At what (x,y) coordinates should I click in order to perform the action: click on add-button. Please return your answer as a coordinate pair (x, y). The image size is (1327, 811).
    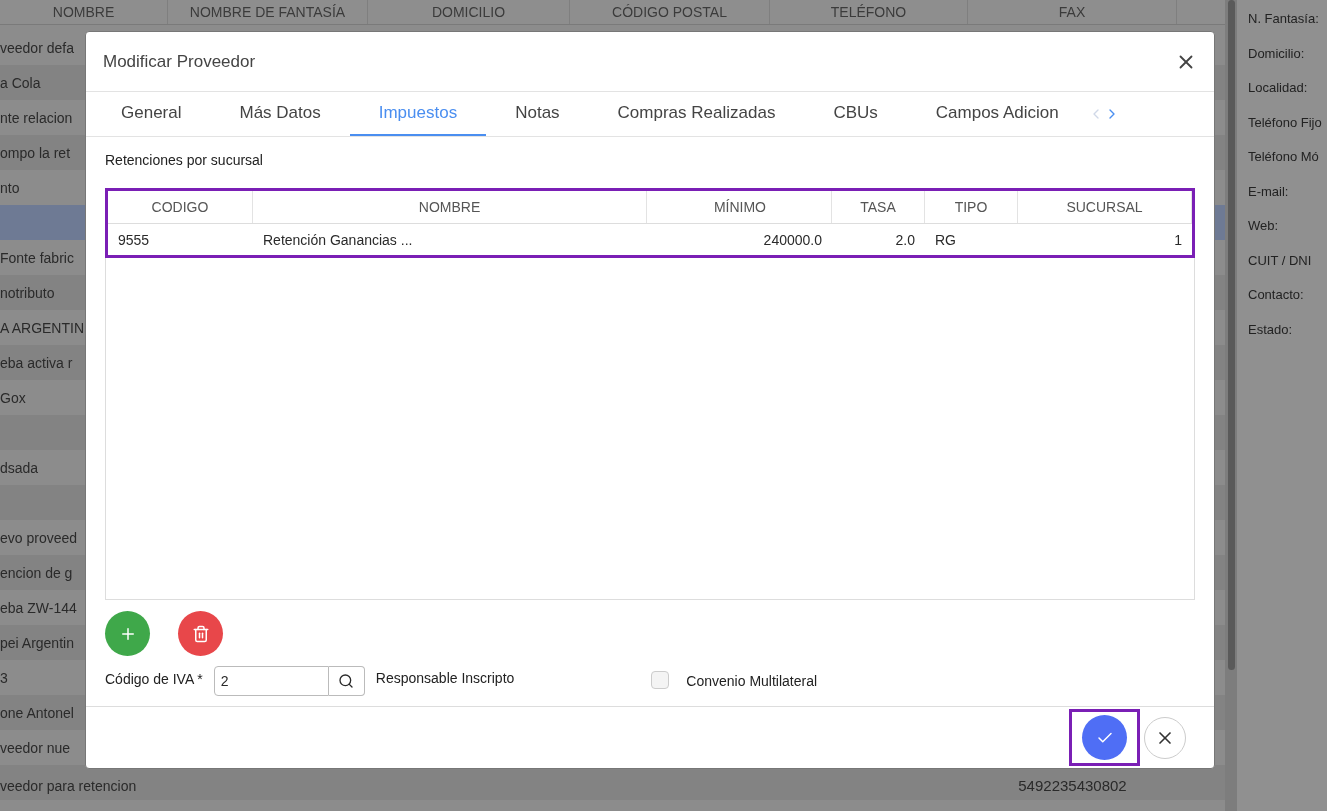
    Looking at the image, I should click on (127, 633).